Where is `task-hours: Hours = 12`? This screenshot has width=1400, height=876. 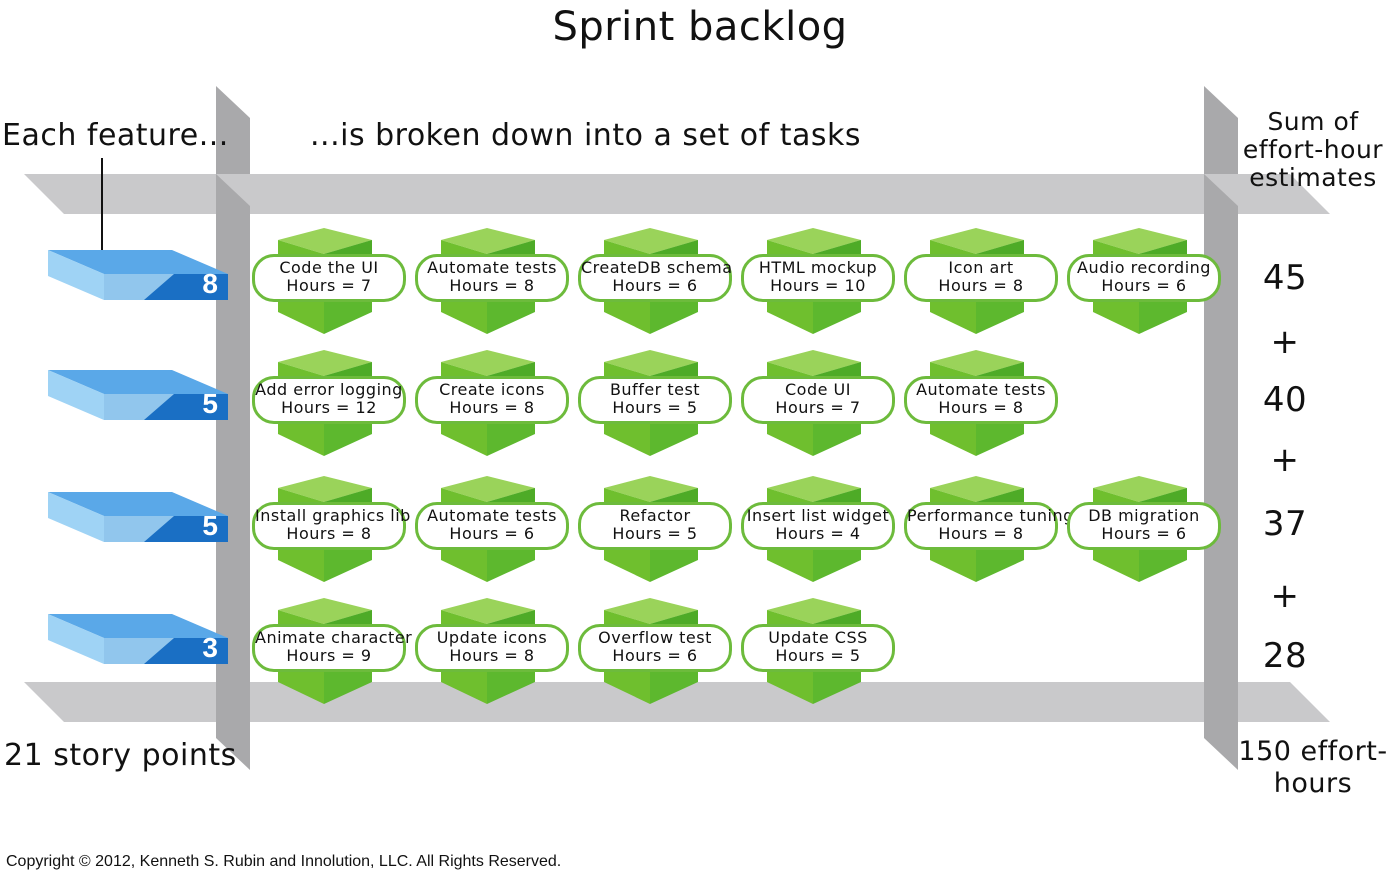 task-hours: Hours = 12 is located at coordinates (329, 407).